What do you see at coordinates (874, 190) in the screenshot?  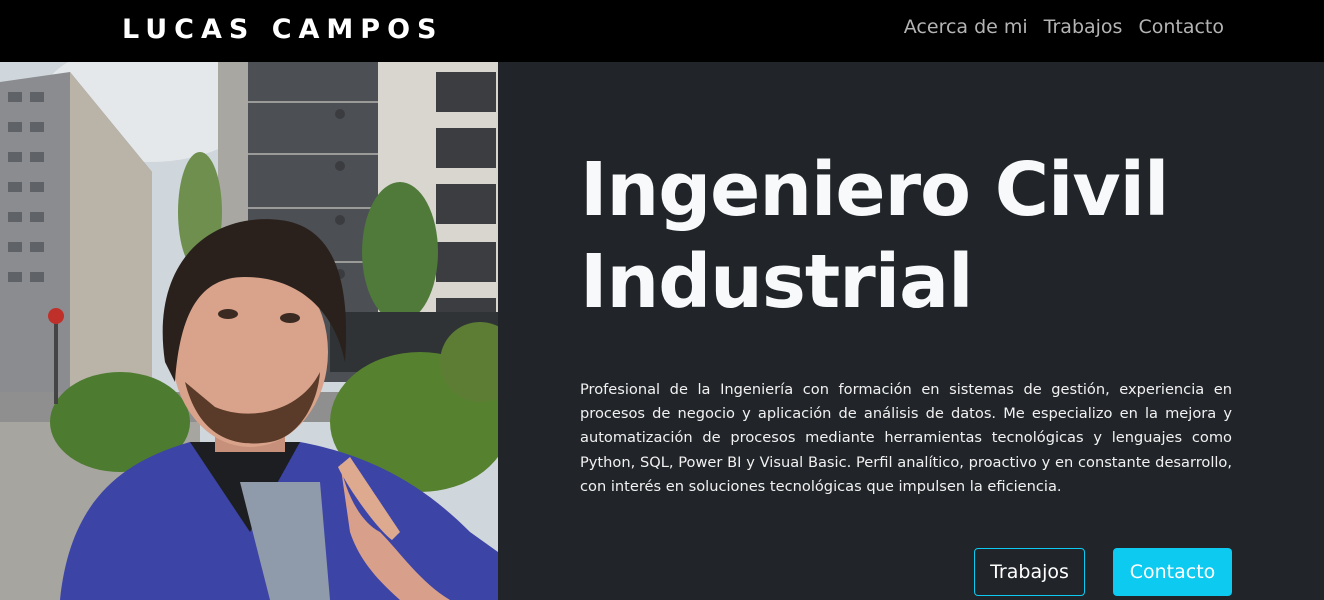 I see `hero-title-line1: Ingeniero Civil` at bounding box center [874, 190].